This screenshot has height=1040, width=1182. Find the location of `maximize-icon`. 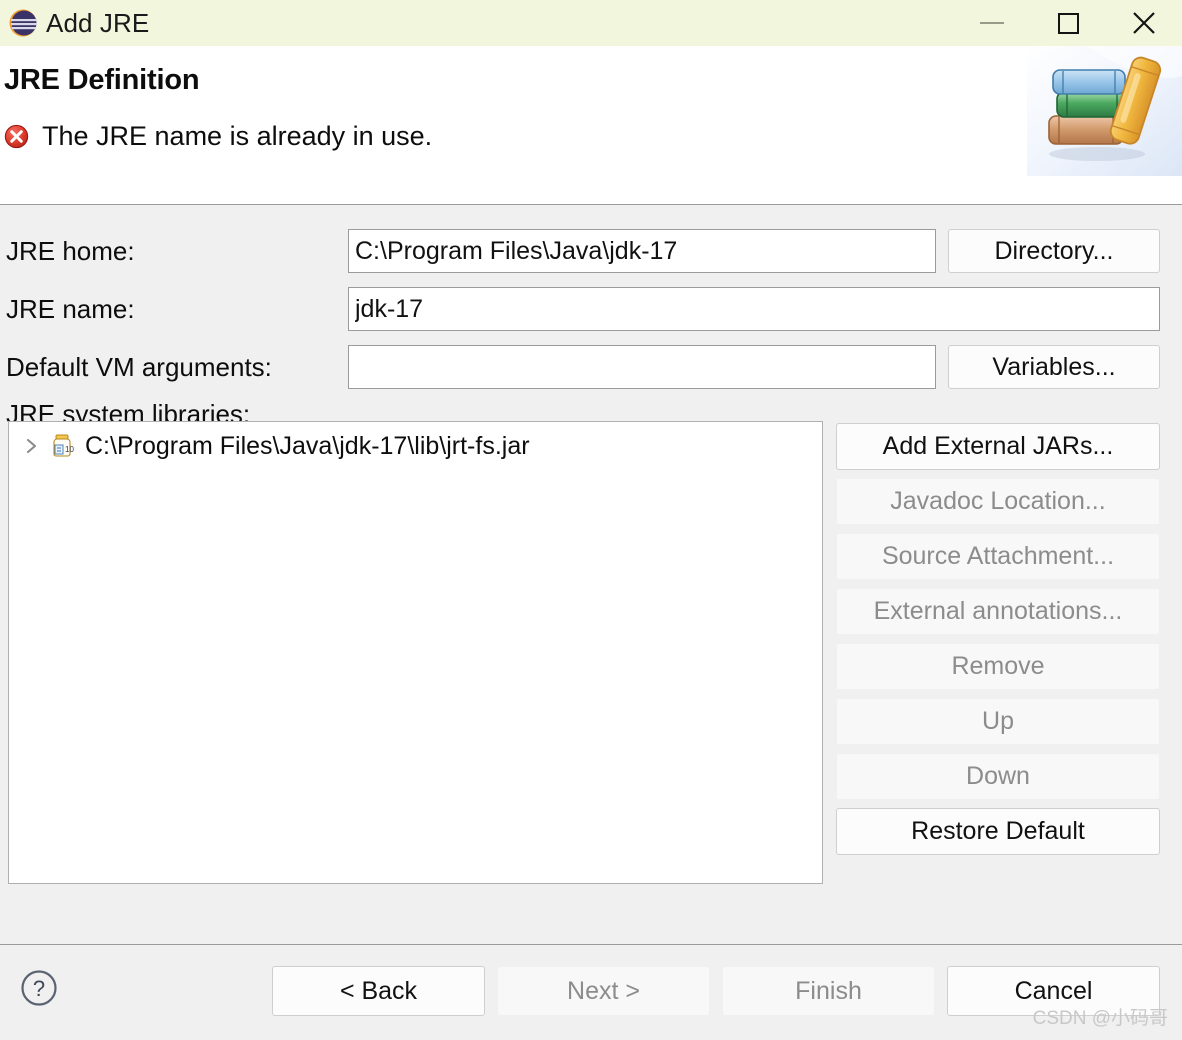

maximize-icon is located at coordinates (1068, 23).